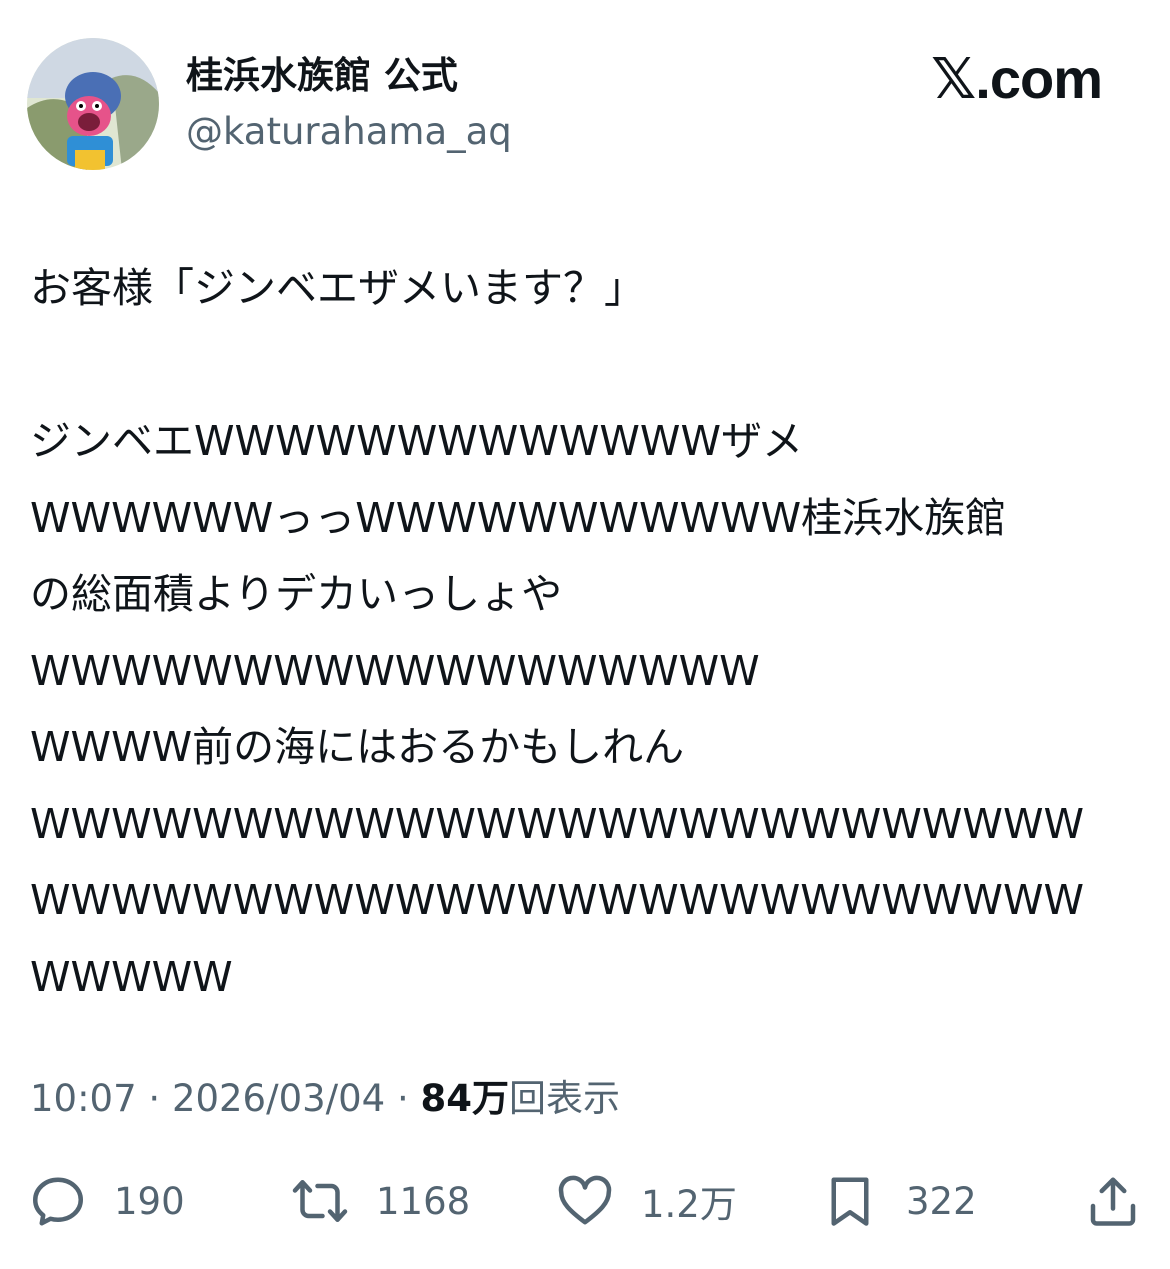  Describe the element at coordinates (689, 1204) in the screenshot. I see `like-count: 1.2万` at that location.